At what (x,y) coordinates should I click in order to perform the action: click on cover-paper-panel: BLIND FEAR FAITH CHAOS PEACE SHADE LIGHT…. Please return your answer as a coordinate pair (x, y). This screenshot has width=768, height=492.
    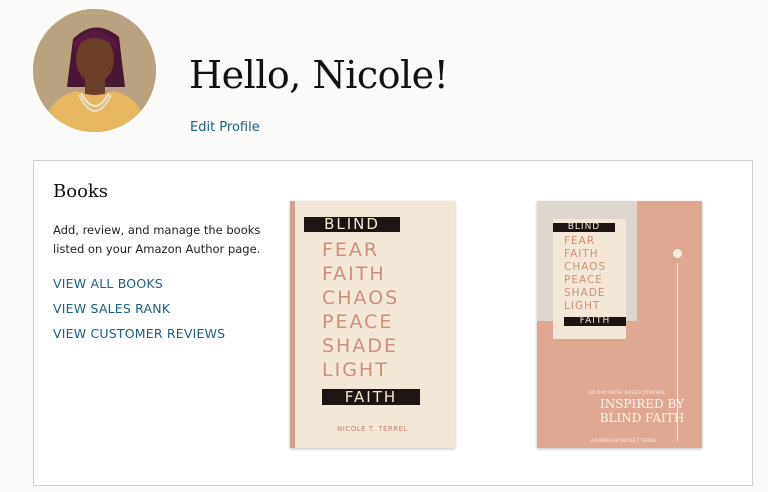
    Looking at the image, I should click on (589, 279).